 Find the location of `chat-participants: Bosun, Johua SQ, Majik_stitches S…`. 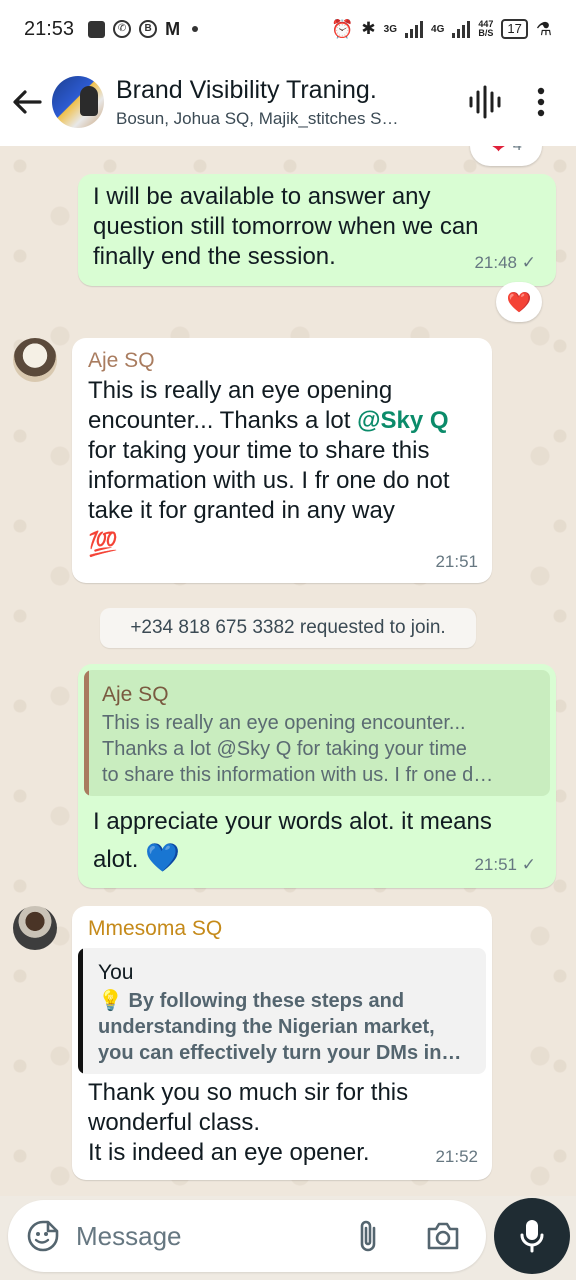

chat-participants: Bosun, Johua SQ, Majik_stitches S… is located at coordinates (257, 118).